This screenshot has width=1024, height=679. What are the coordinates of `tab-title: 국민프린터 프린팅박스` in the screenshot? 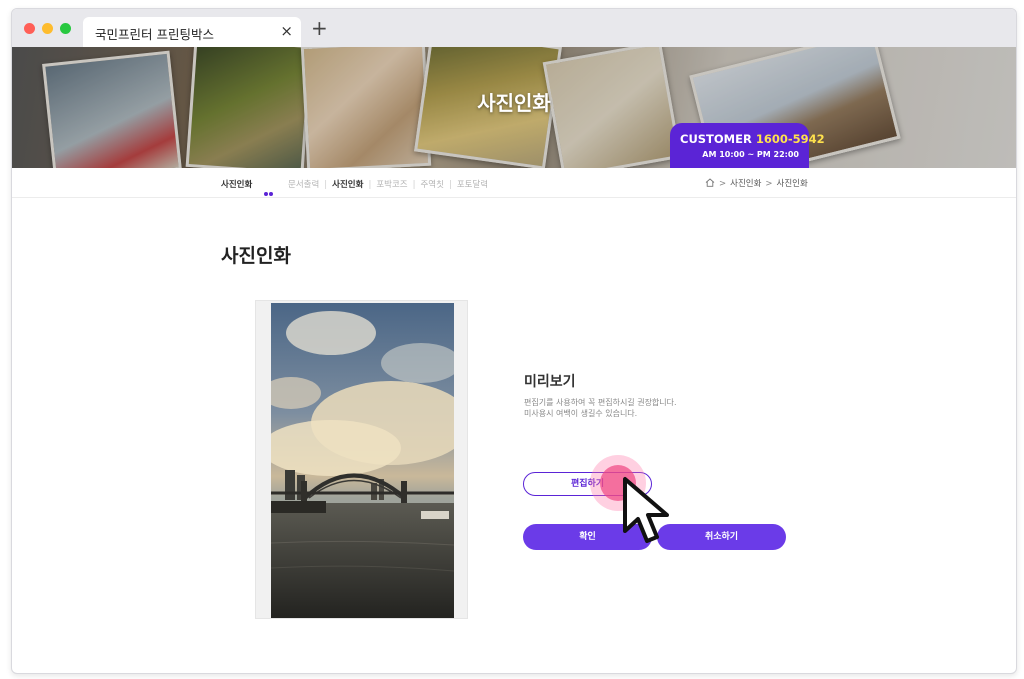 It's located at (154, 34).